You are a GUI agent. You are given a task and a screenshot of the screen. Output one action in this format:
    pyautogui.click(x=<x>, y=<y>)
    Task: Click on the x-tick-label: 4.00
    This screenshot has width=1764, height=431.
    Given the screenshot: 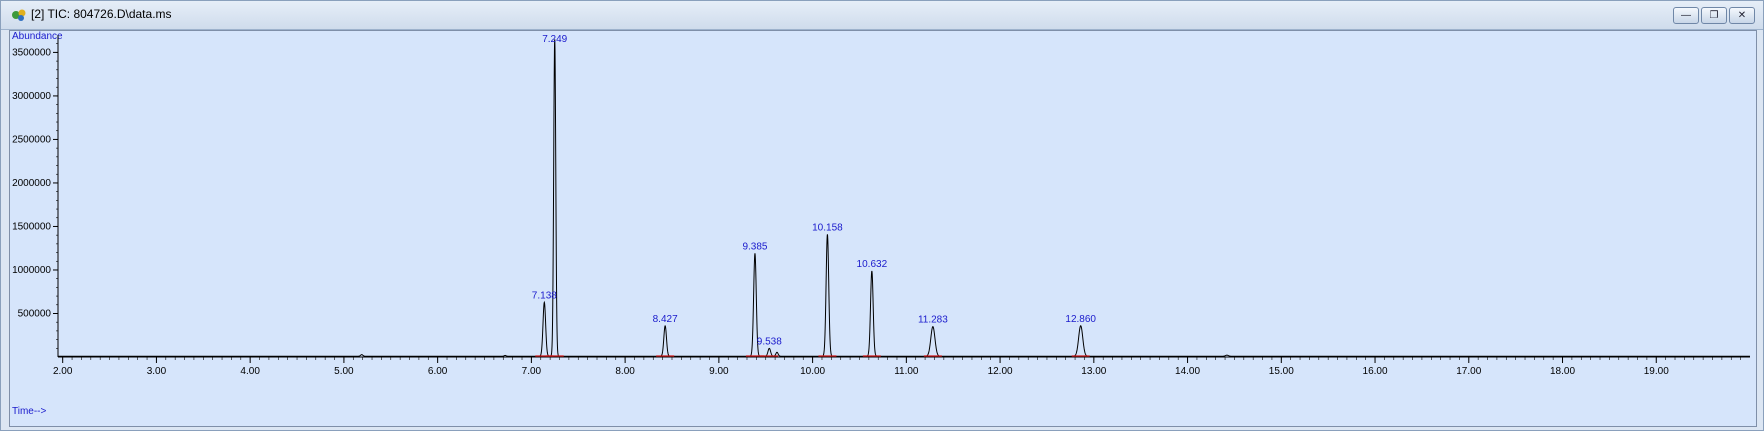 What is the action you would take?
    pyautogui.click(x=250, y=371)
    